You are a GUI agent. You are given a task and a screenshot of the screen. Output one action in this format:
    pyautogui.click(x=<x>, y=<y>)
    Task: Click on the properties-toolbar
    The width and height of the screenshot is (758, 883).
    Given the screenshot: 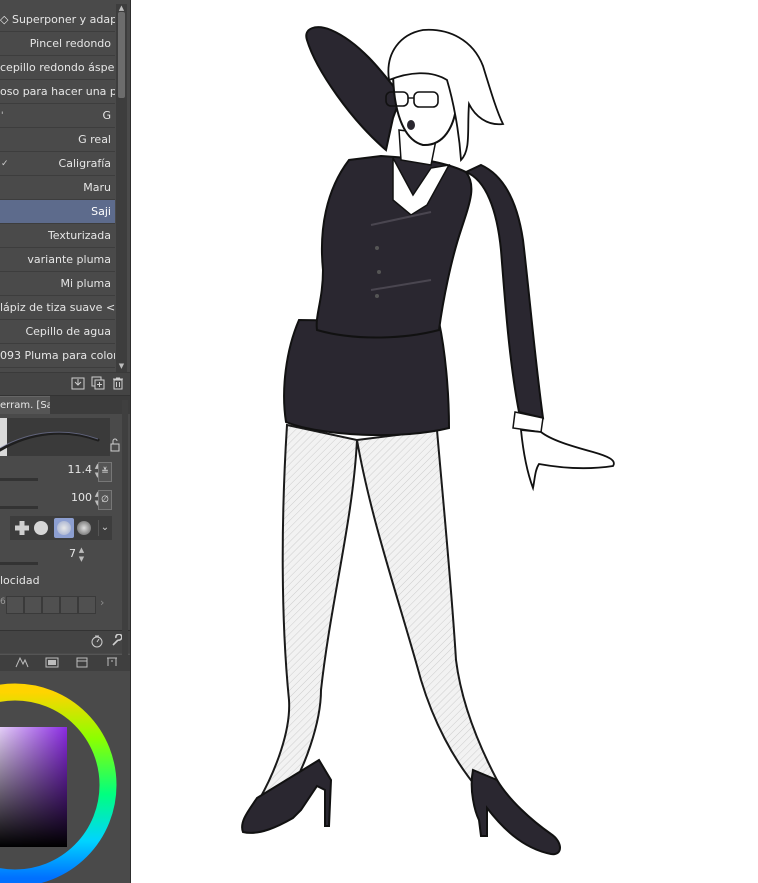 What is the action you would take?
    pyautogui.click(x=65, y=641)
    